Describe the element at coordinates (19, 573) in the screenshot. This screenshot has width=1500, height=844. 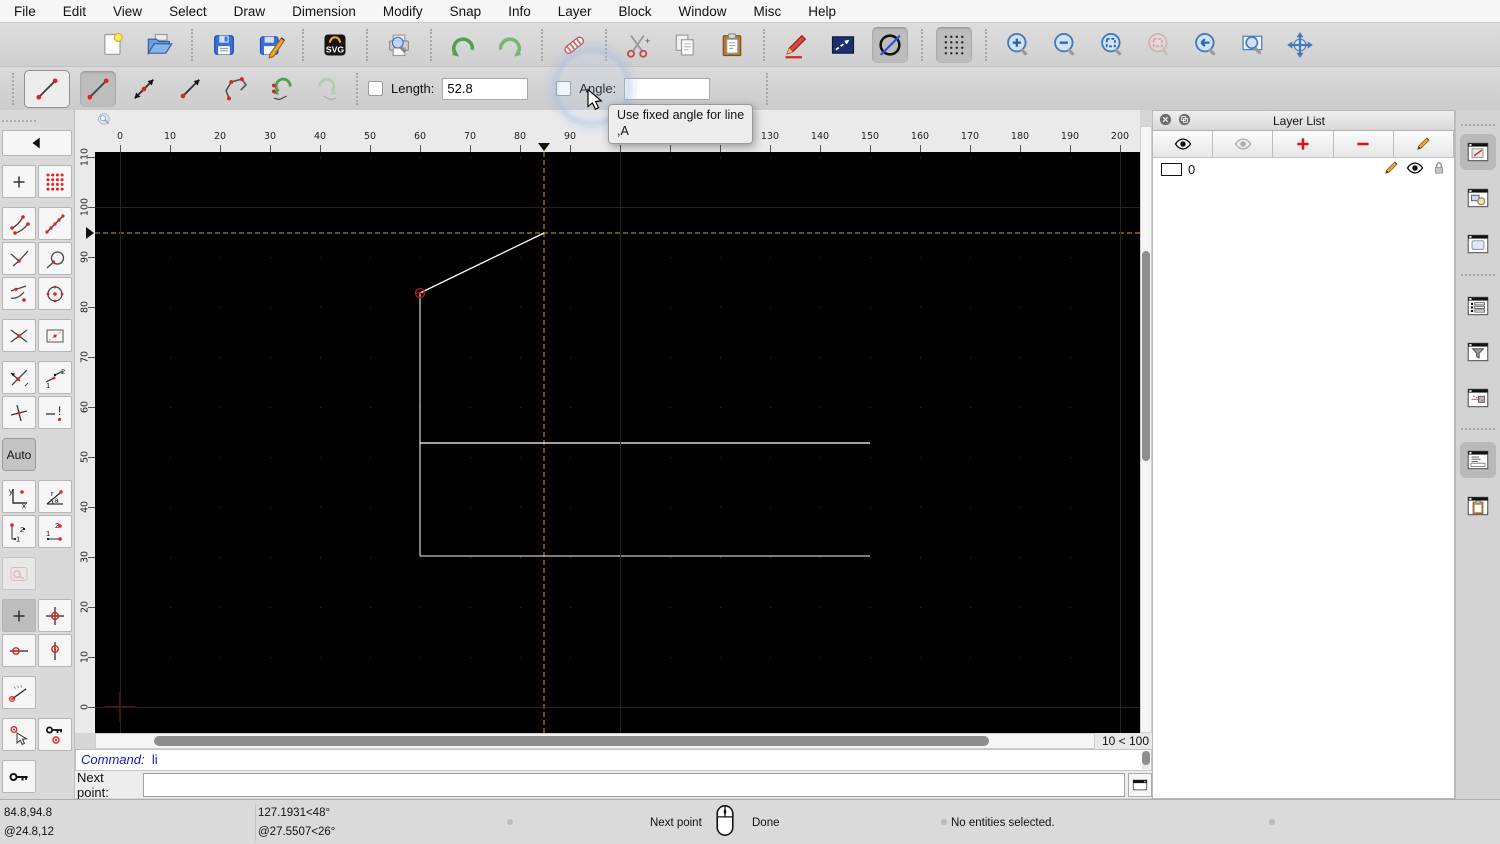
I see `exclusive-snap-button` at that location.